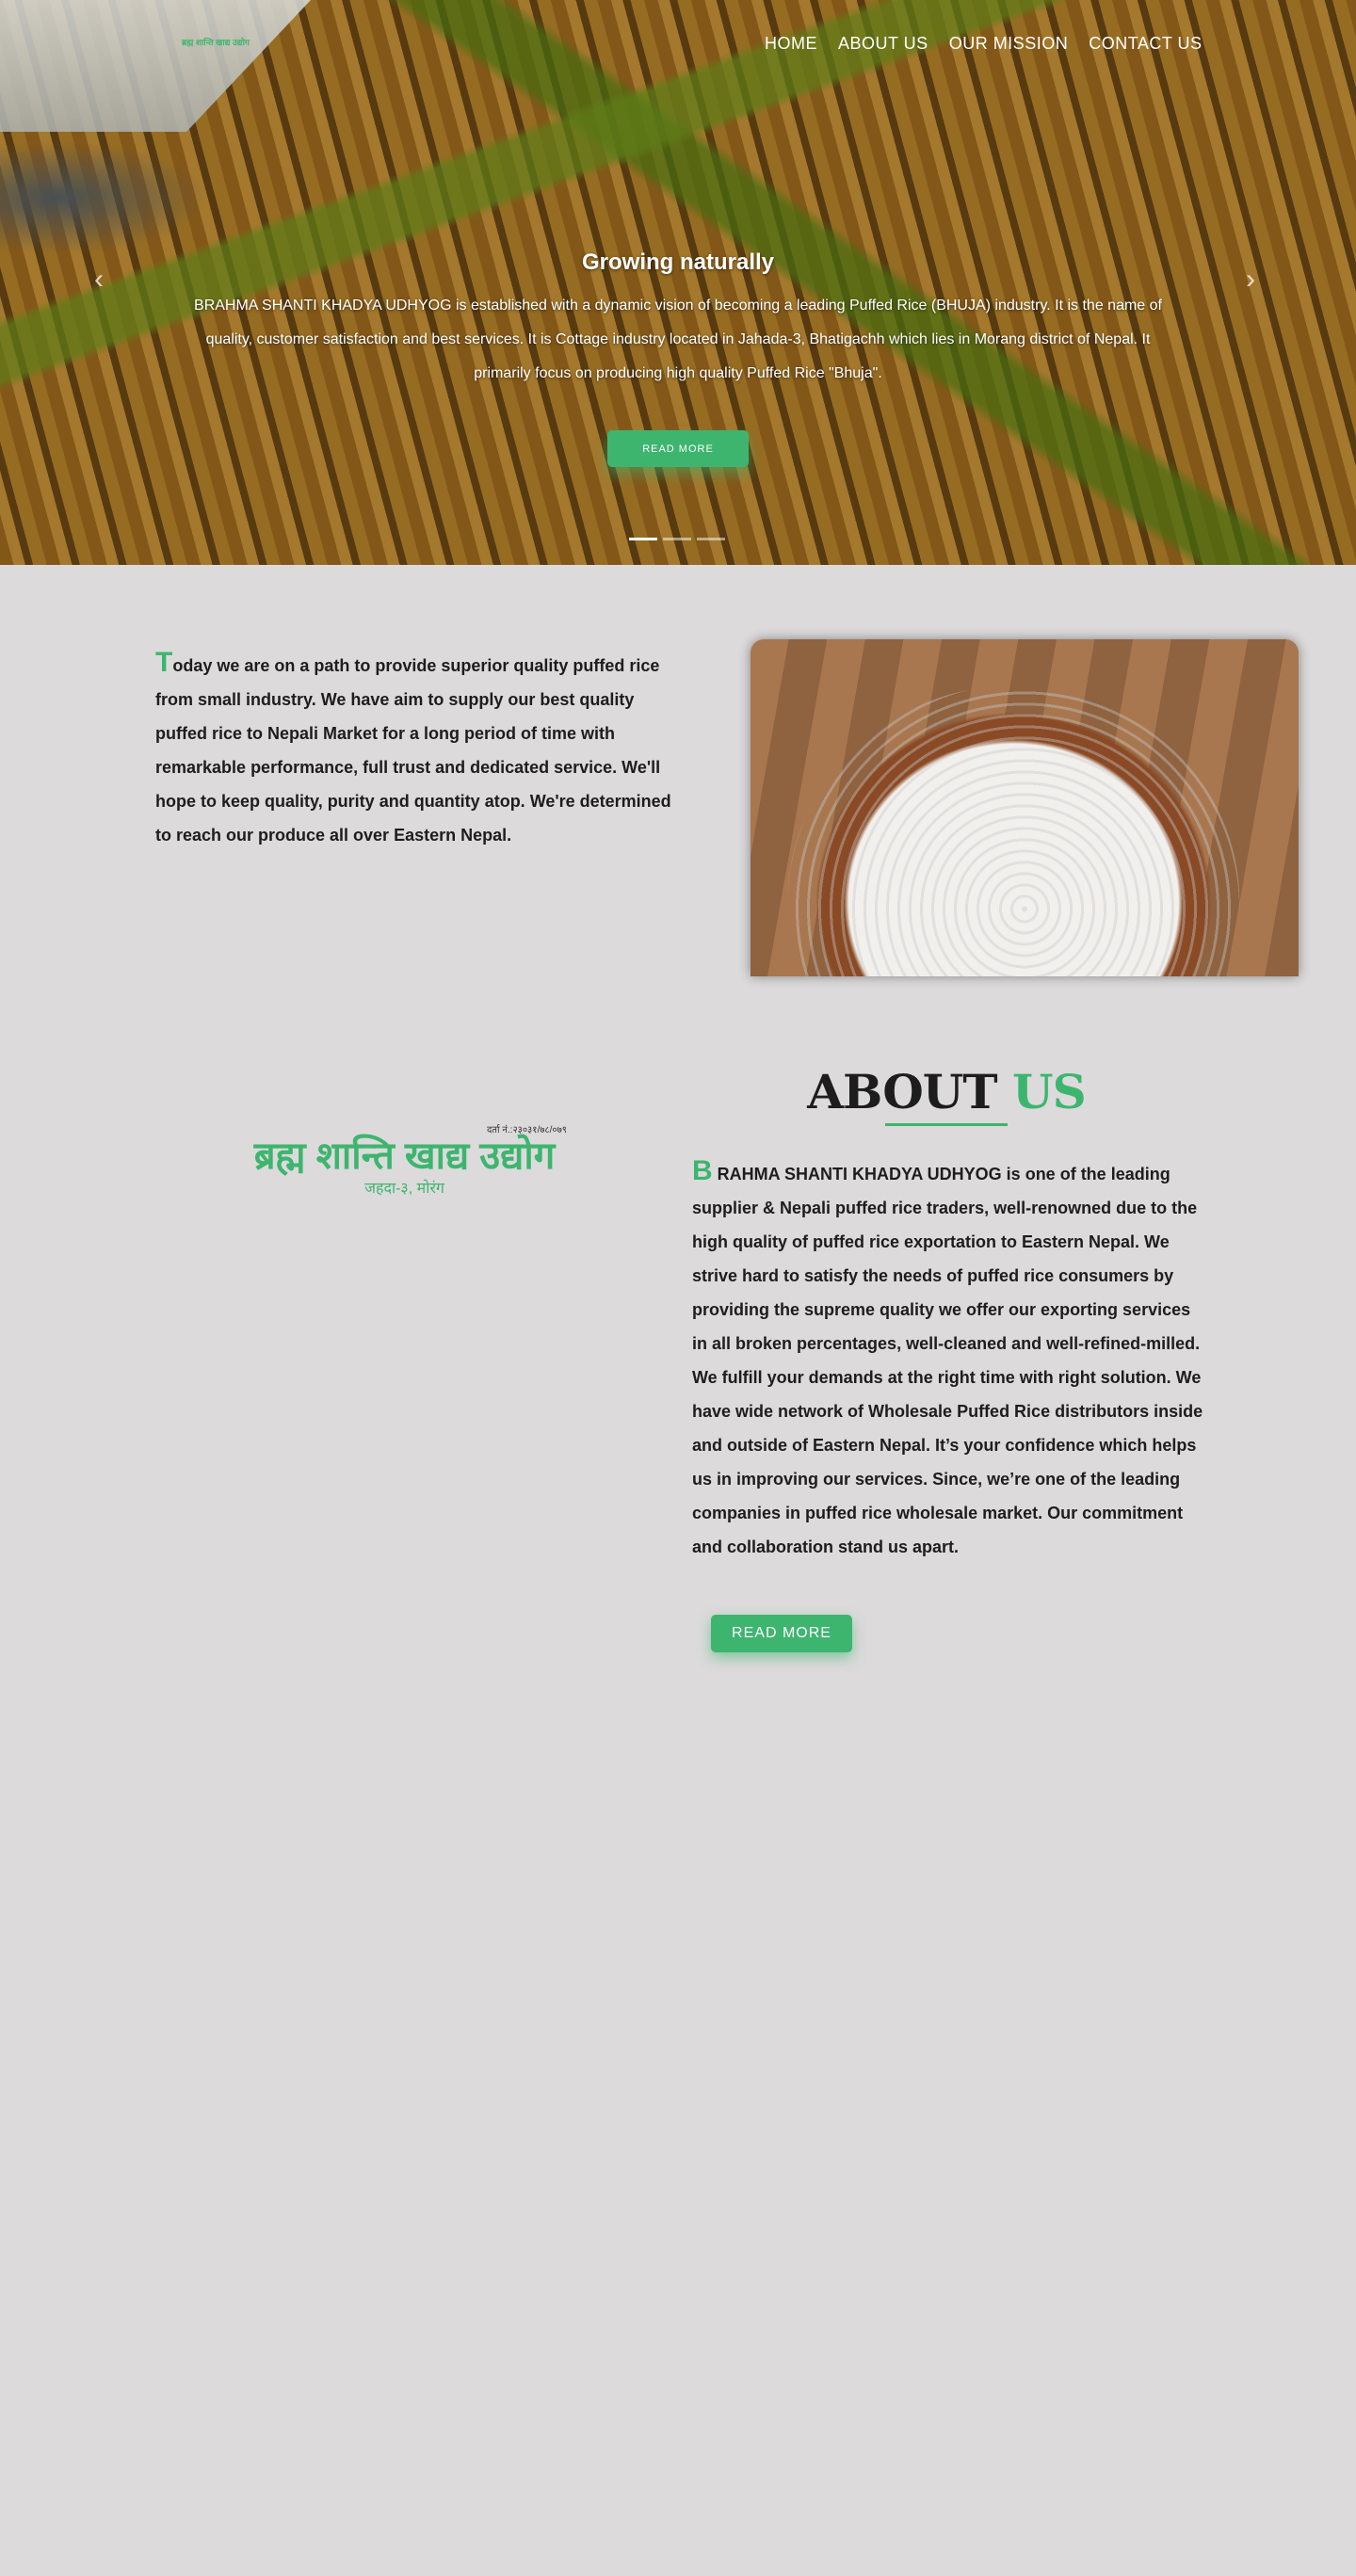 The height and width of the screenshot is (2576, 1356). What do you see at coordinates (947, 1124) in the screenshot?
I see `heading-underline` at bounding box center [947, 1124].